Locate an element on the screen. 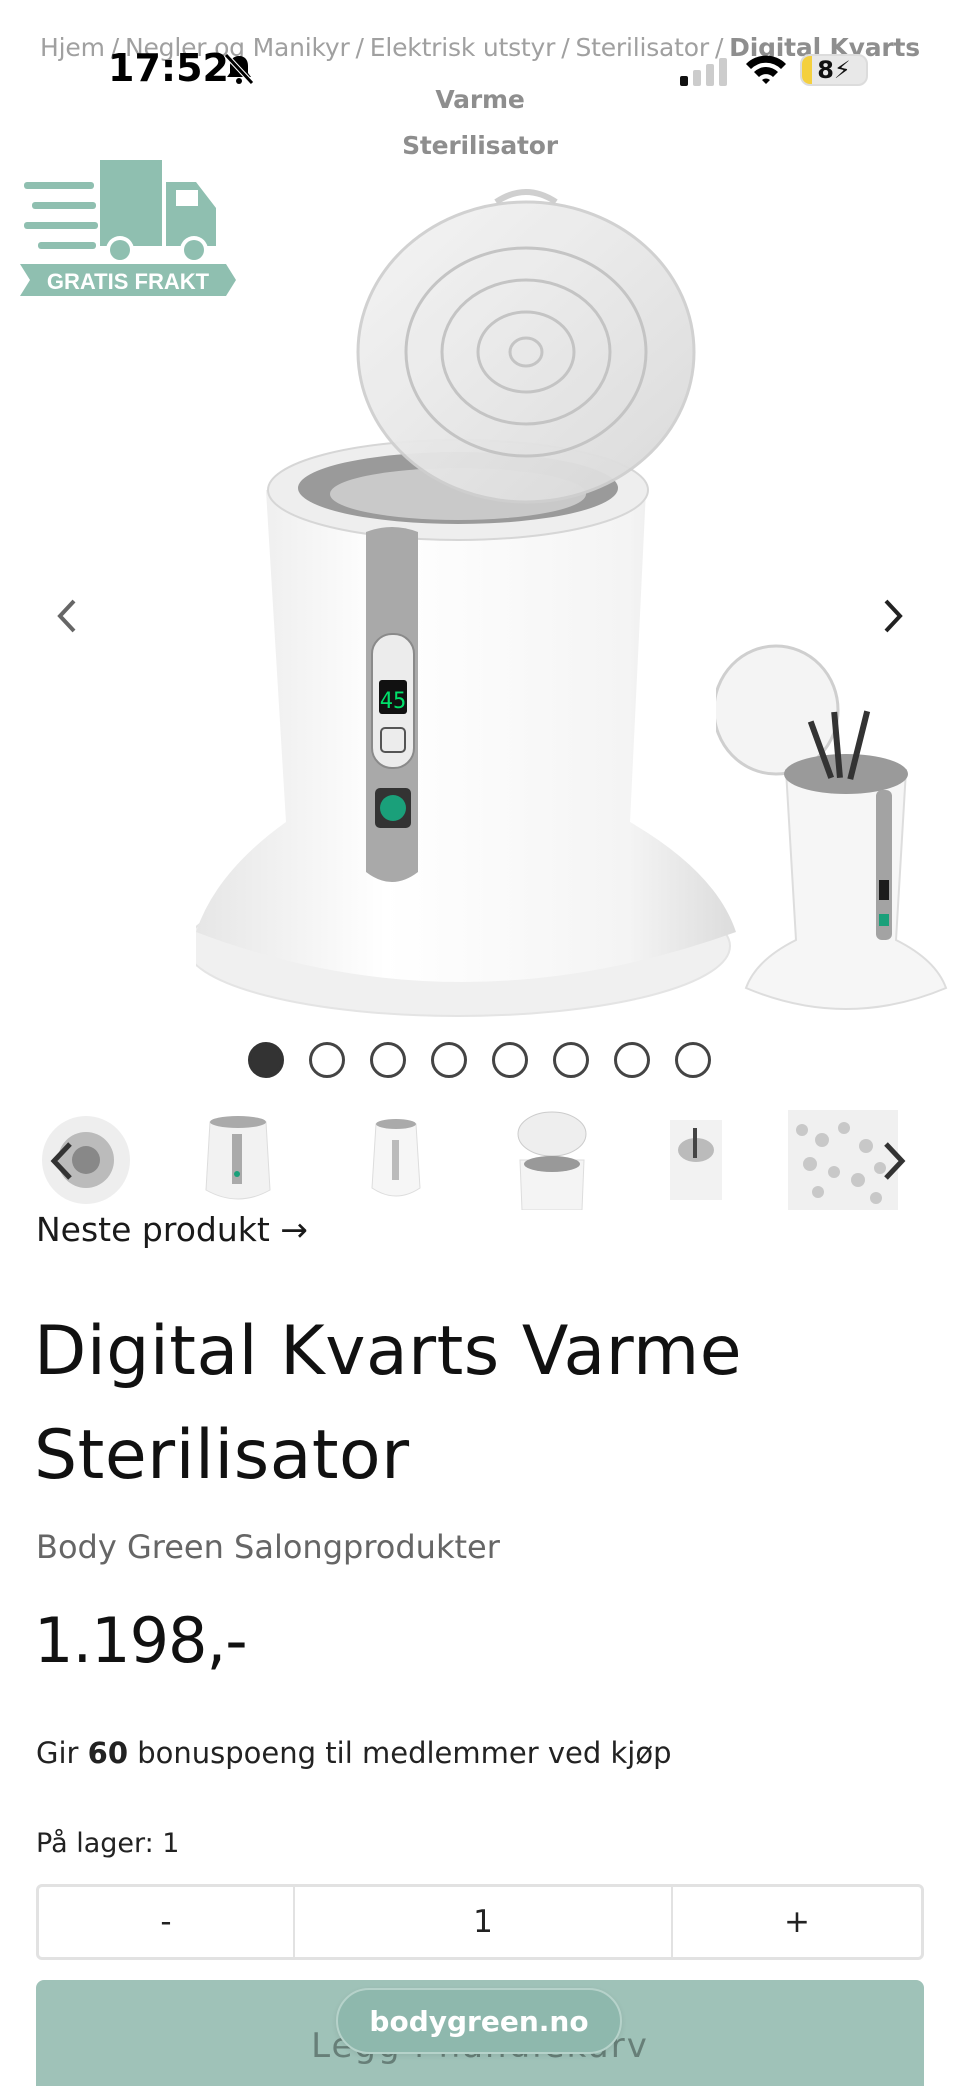  thumbnail-next-button is located at coordinates (894, 1161).